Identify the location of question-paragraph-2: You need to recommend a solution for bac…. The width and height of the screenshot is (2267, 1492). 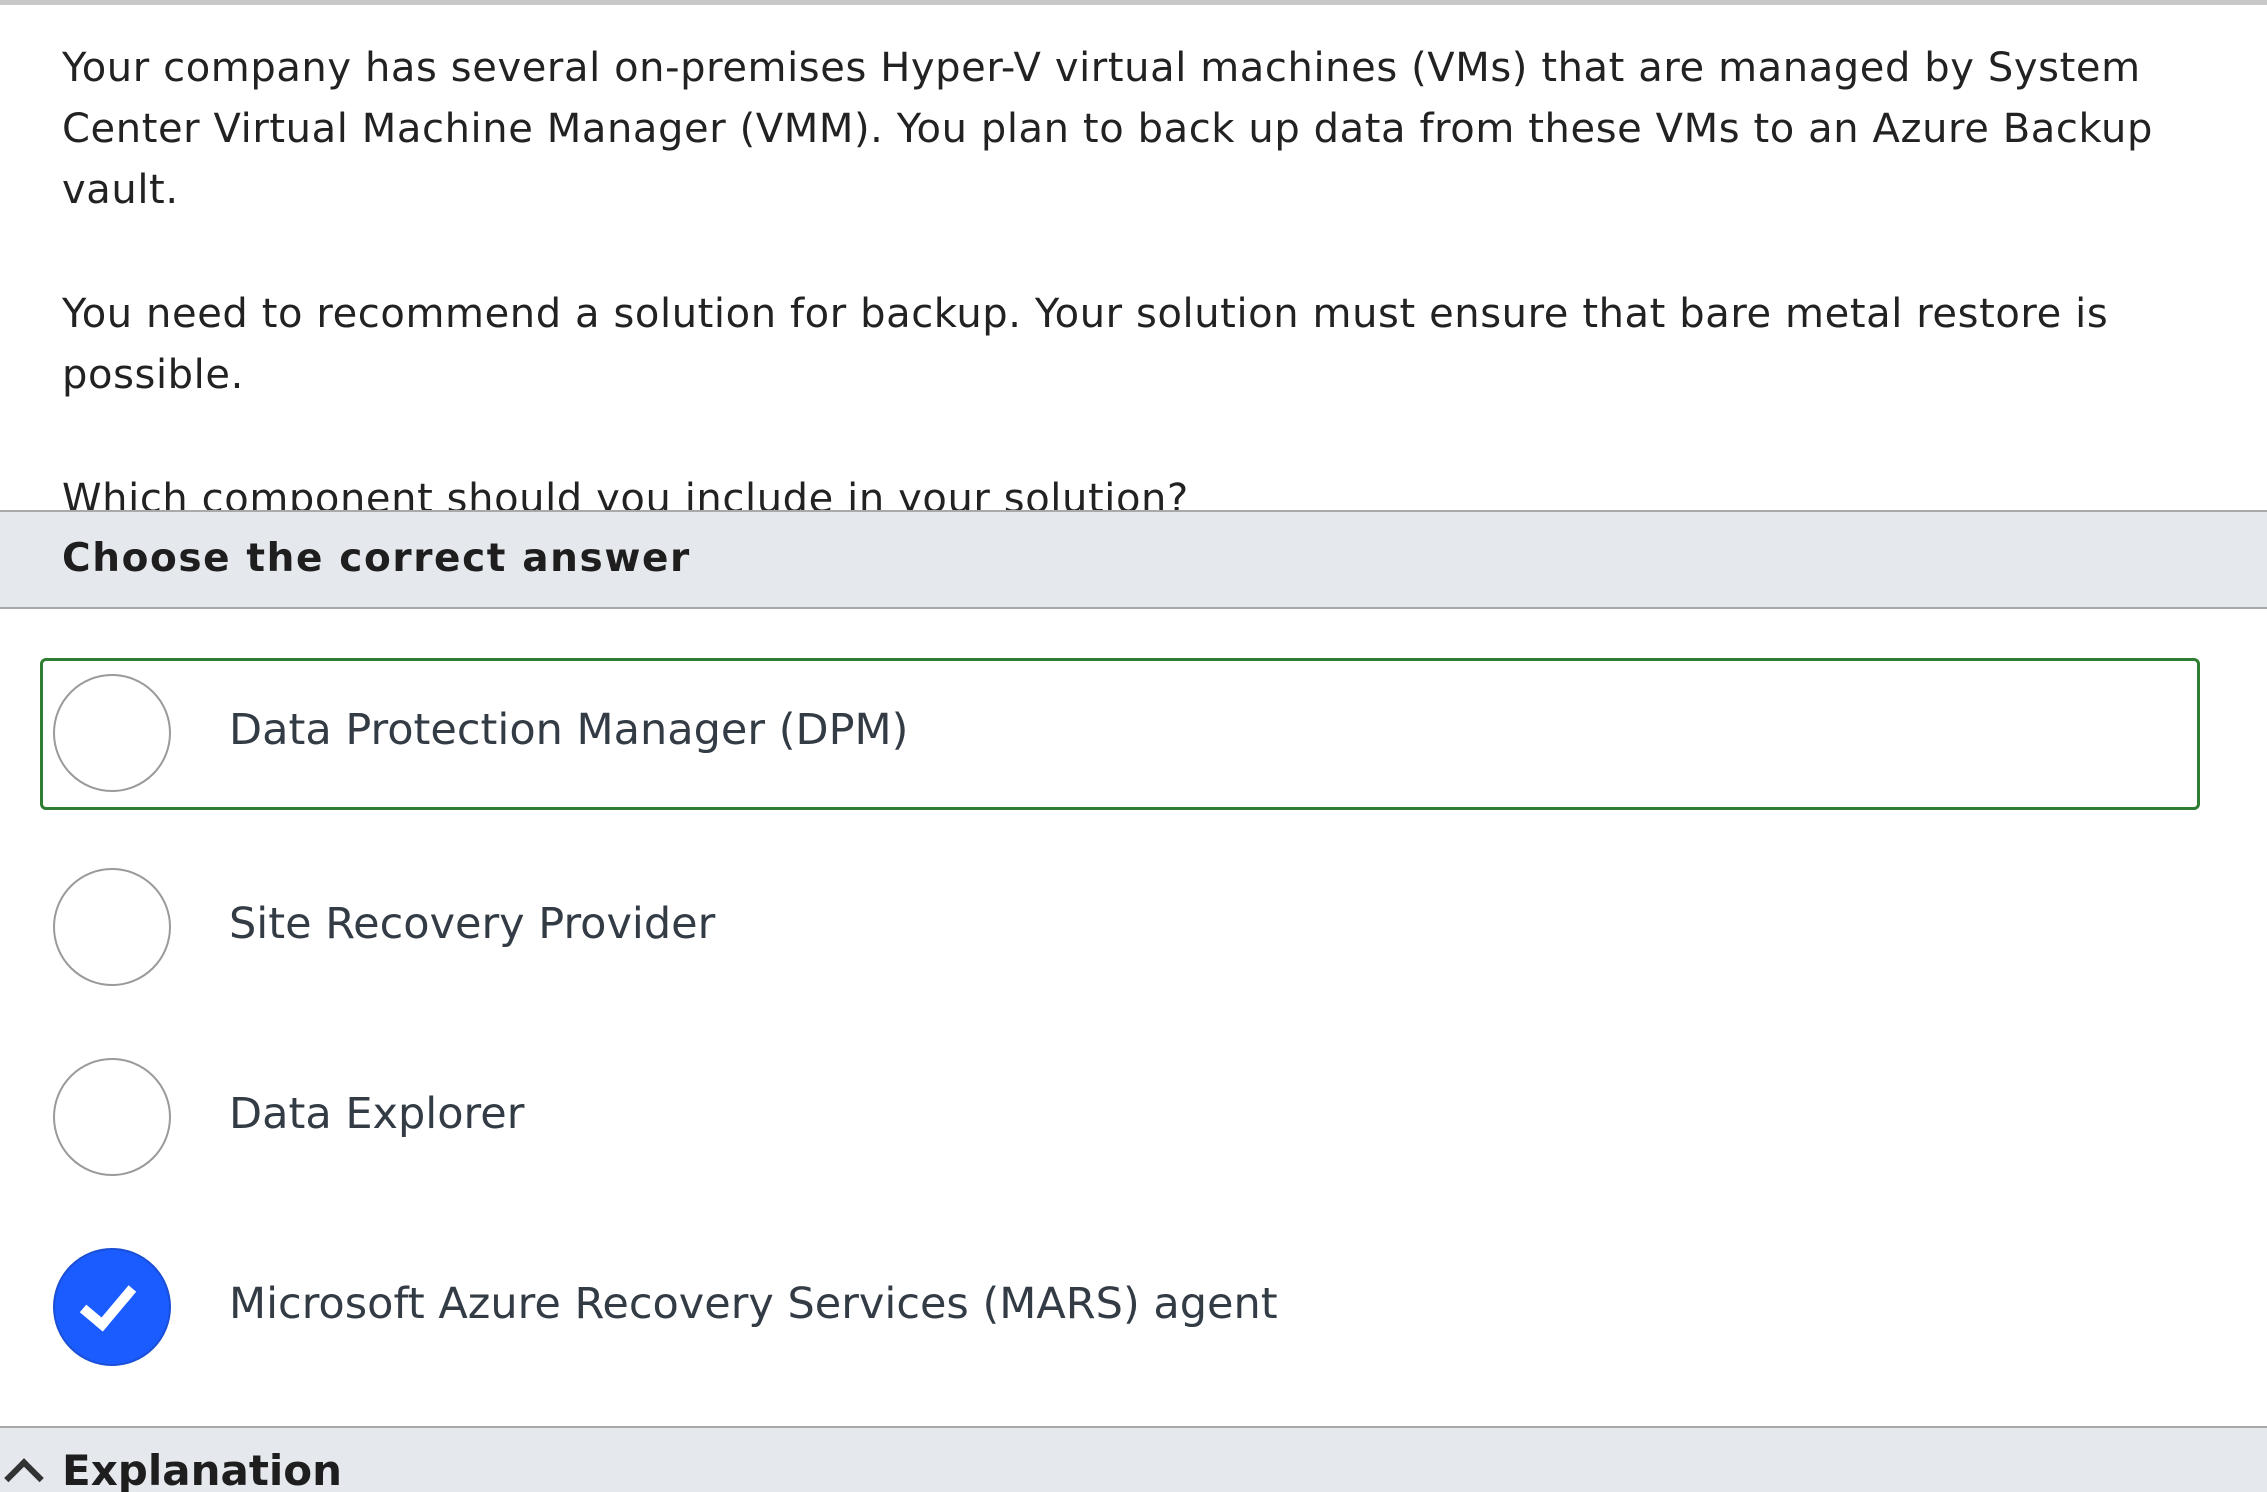
(1085, 344).